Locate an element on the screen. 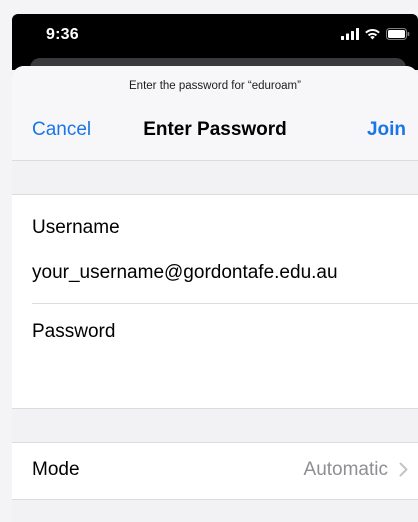 The width and height of the screenshot is (418, 522). mode-value: Automatic is located at coordinates (345, 469).